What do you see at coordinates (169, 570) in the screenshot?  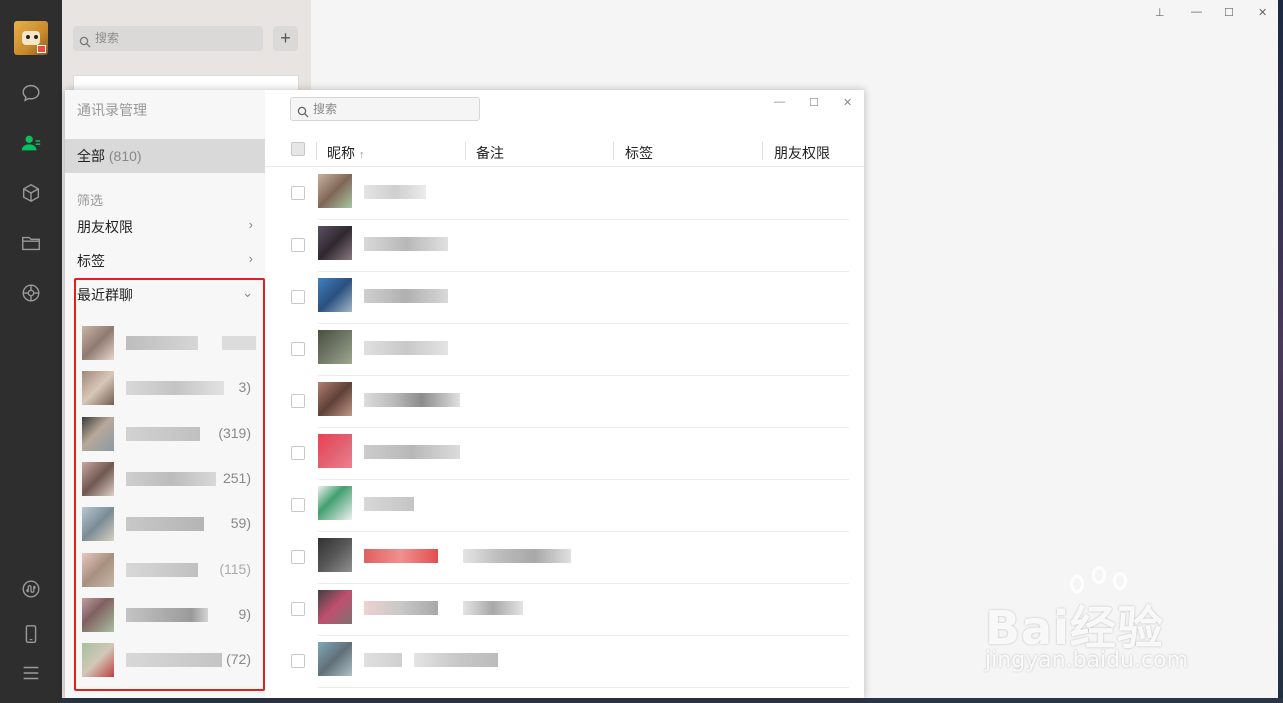 I see `group-item: (115)` at bounding box center [169, 570].